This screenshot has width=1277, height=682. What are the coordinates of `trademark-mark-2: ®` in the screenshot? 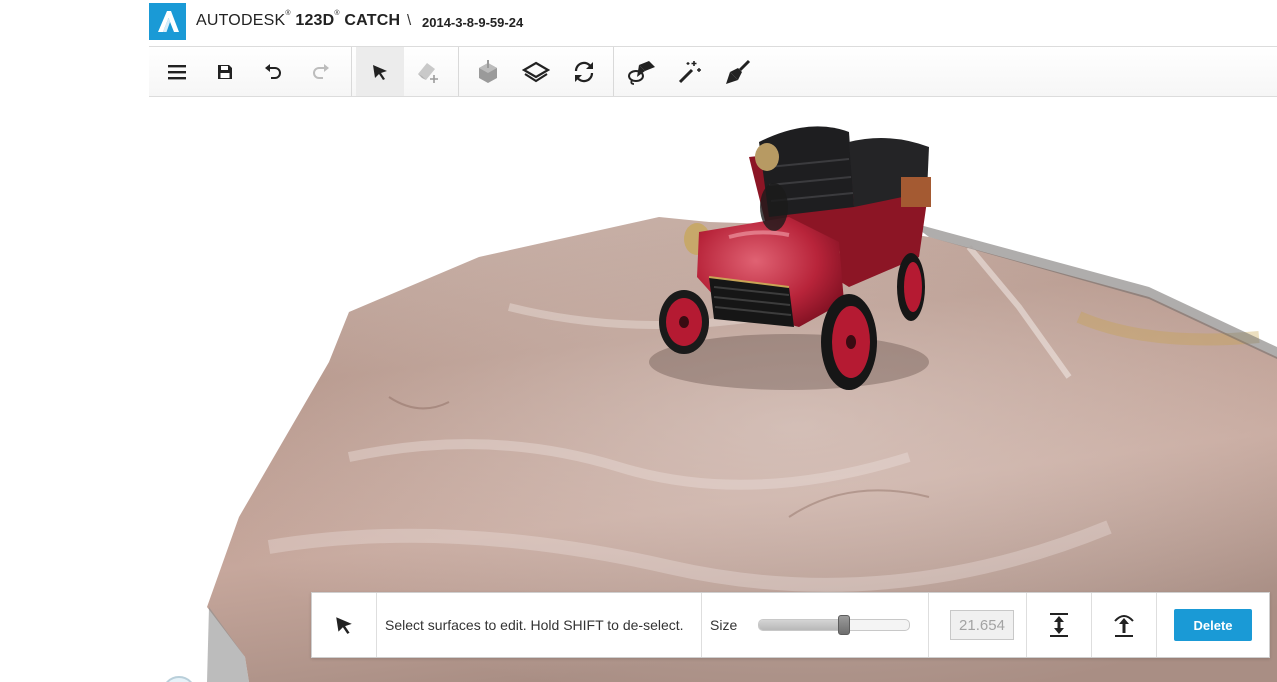 It's located at (337, 13).